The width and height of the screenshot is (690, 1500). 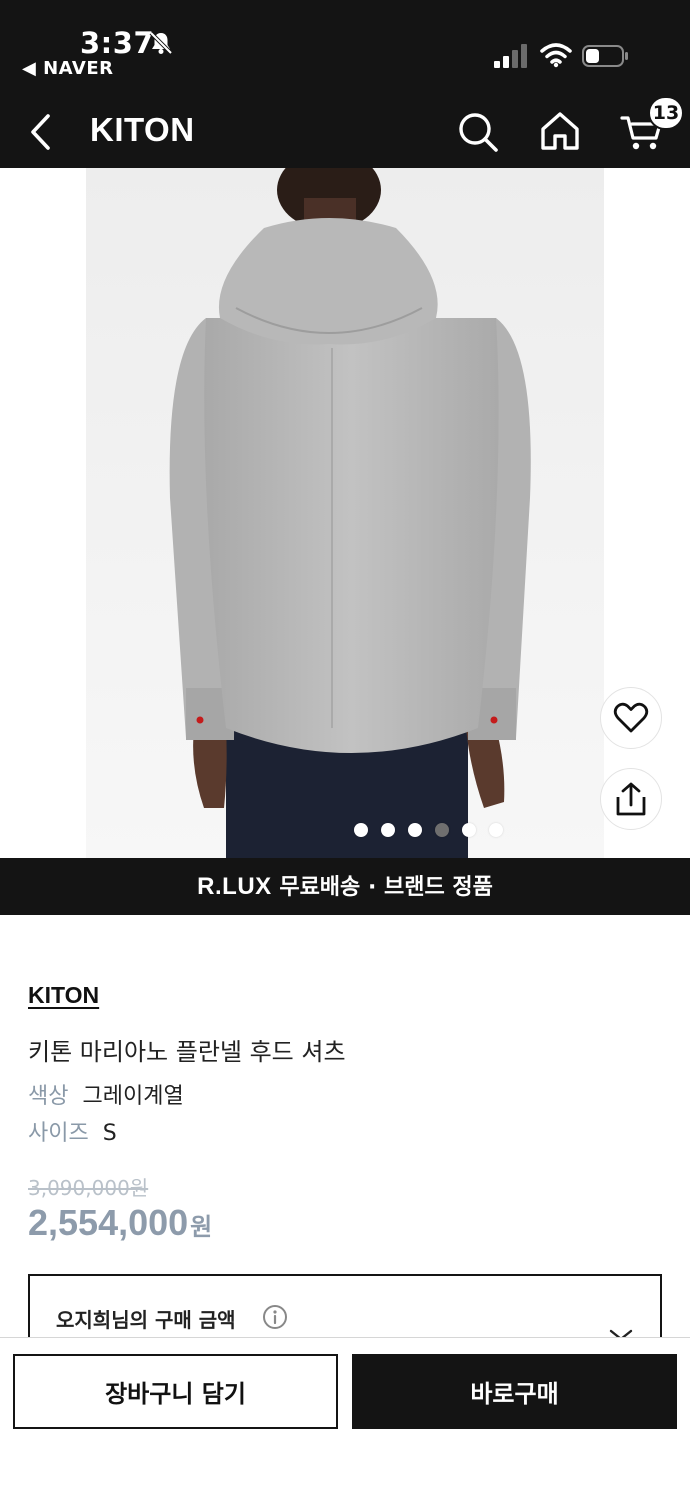 I want to click on status-time: 3:37, so click(x=117, y=43).